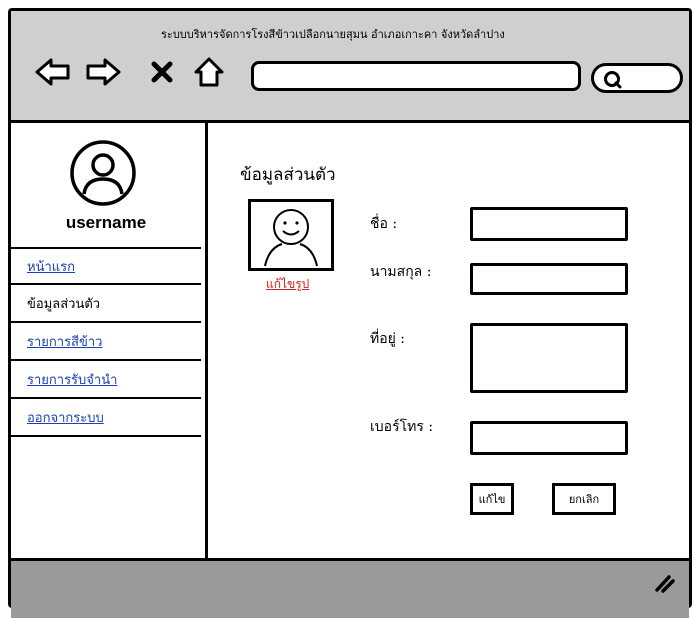 Image resolution: width=694 pixels, height=618 pixels. Describe the element at coordinates (549, 224) in the screenshot. I see `first-name-field` at that location.